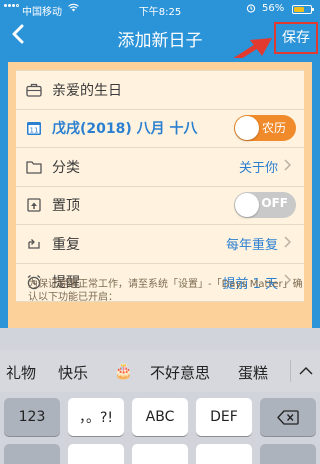  I want to click on suggestion-item: 快乐, so click(73, 372).